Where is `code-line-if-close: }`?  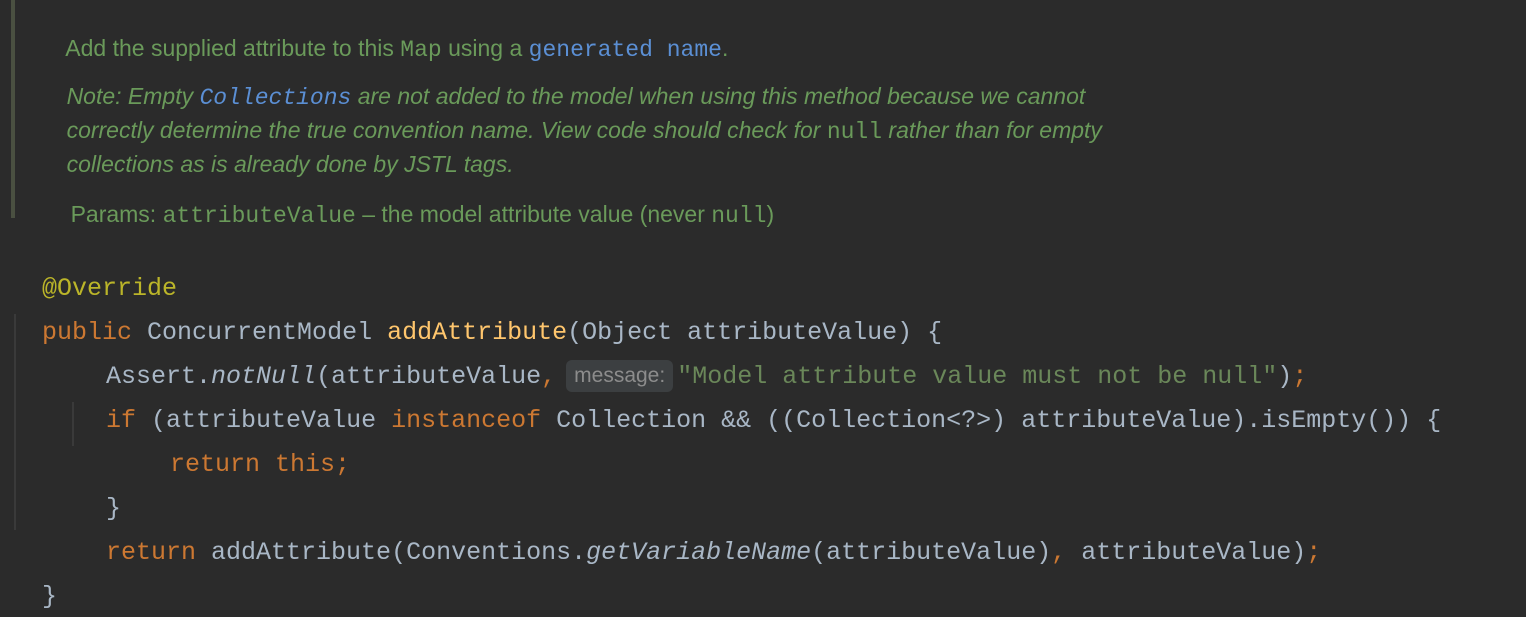 code-line-if-close: } is located at coordinates (98, 486).